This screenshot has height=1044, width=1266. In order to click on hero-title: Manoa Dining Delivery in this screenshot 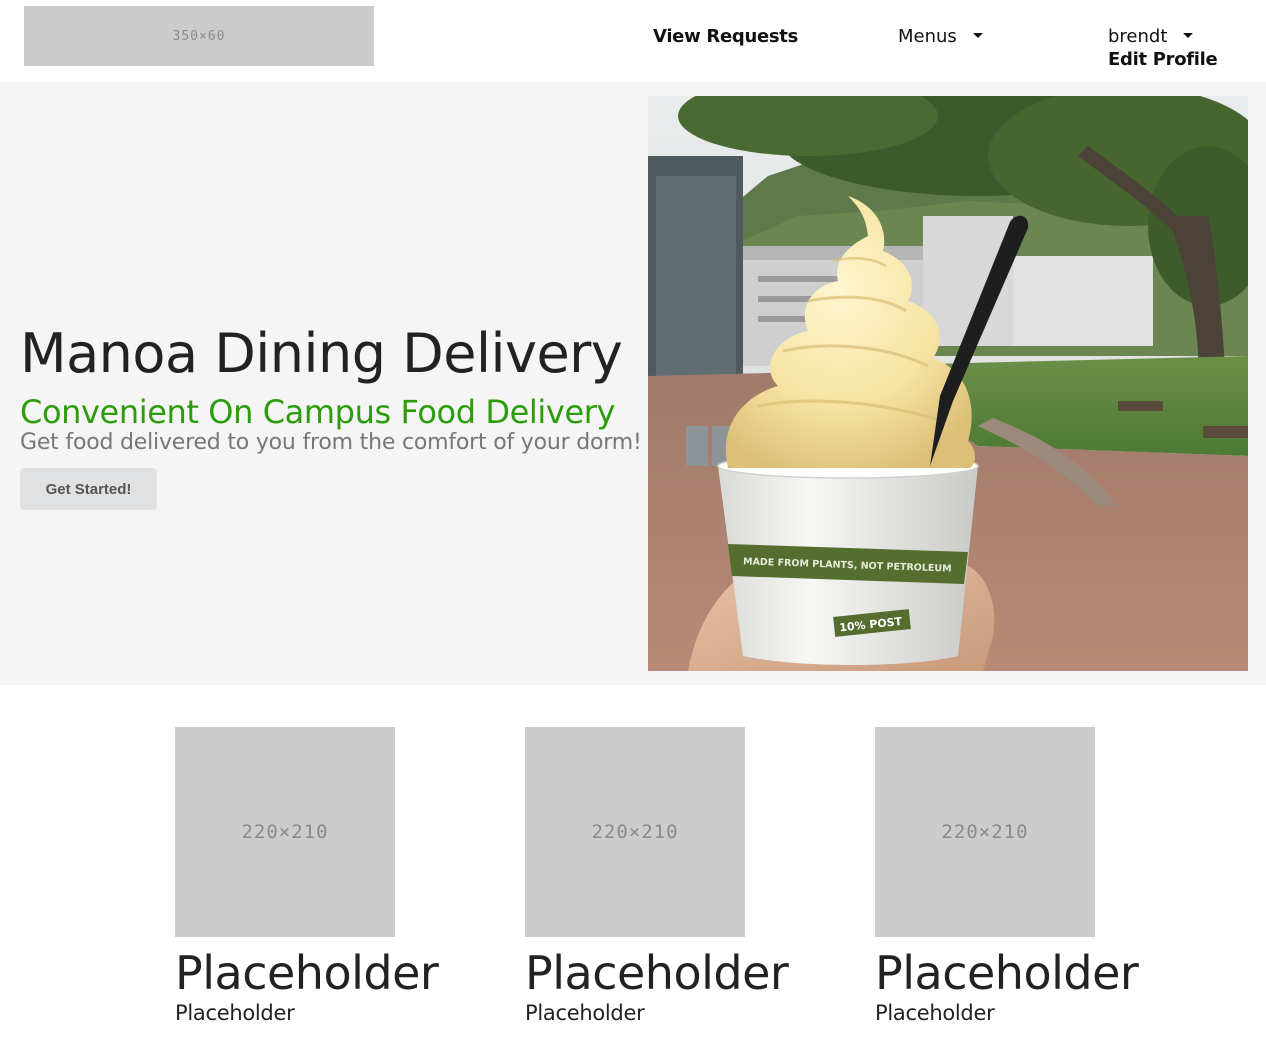, I will do `click(321, 353)`.